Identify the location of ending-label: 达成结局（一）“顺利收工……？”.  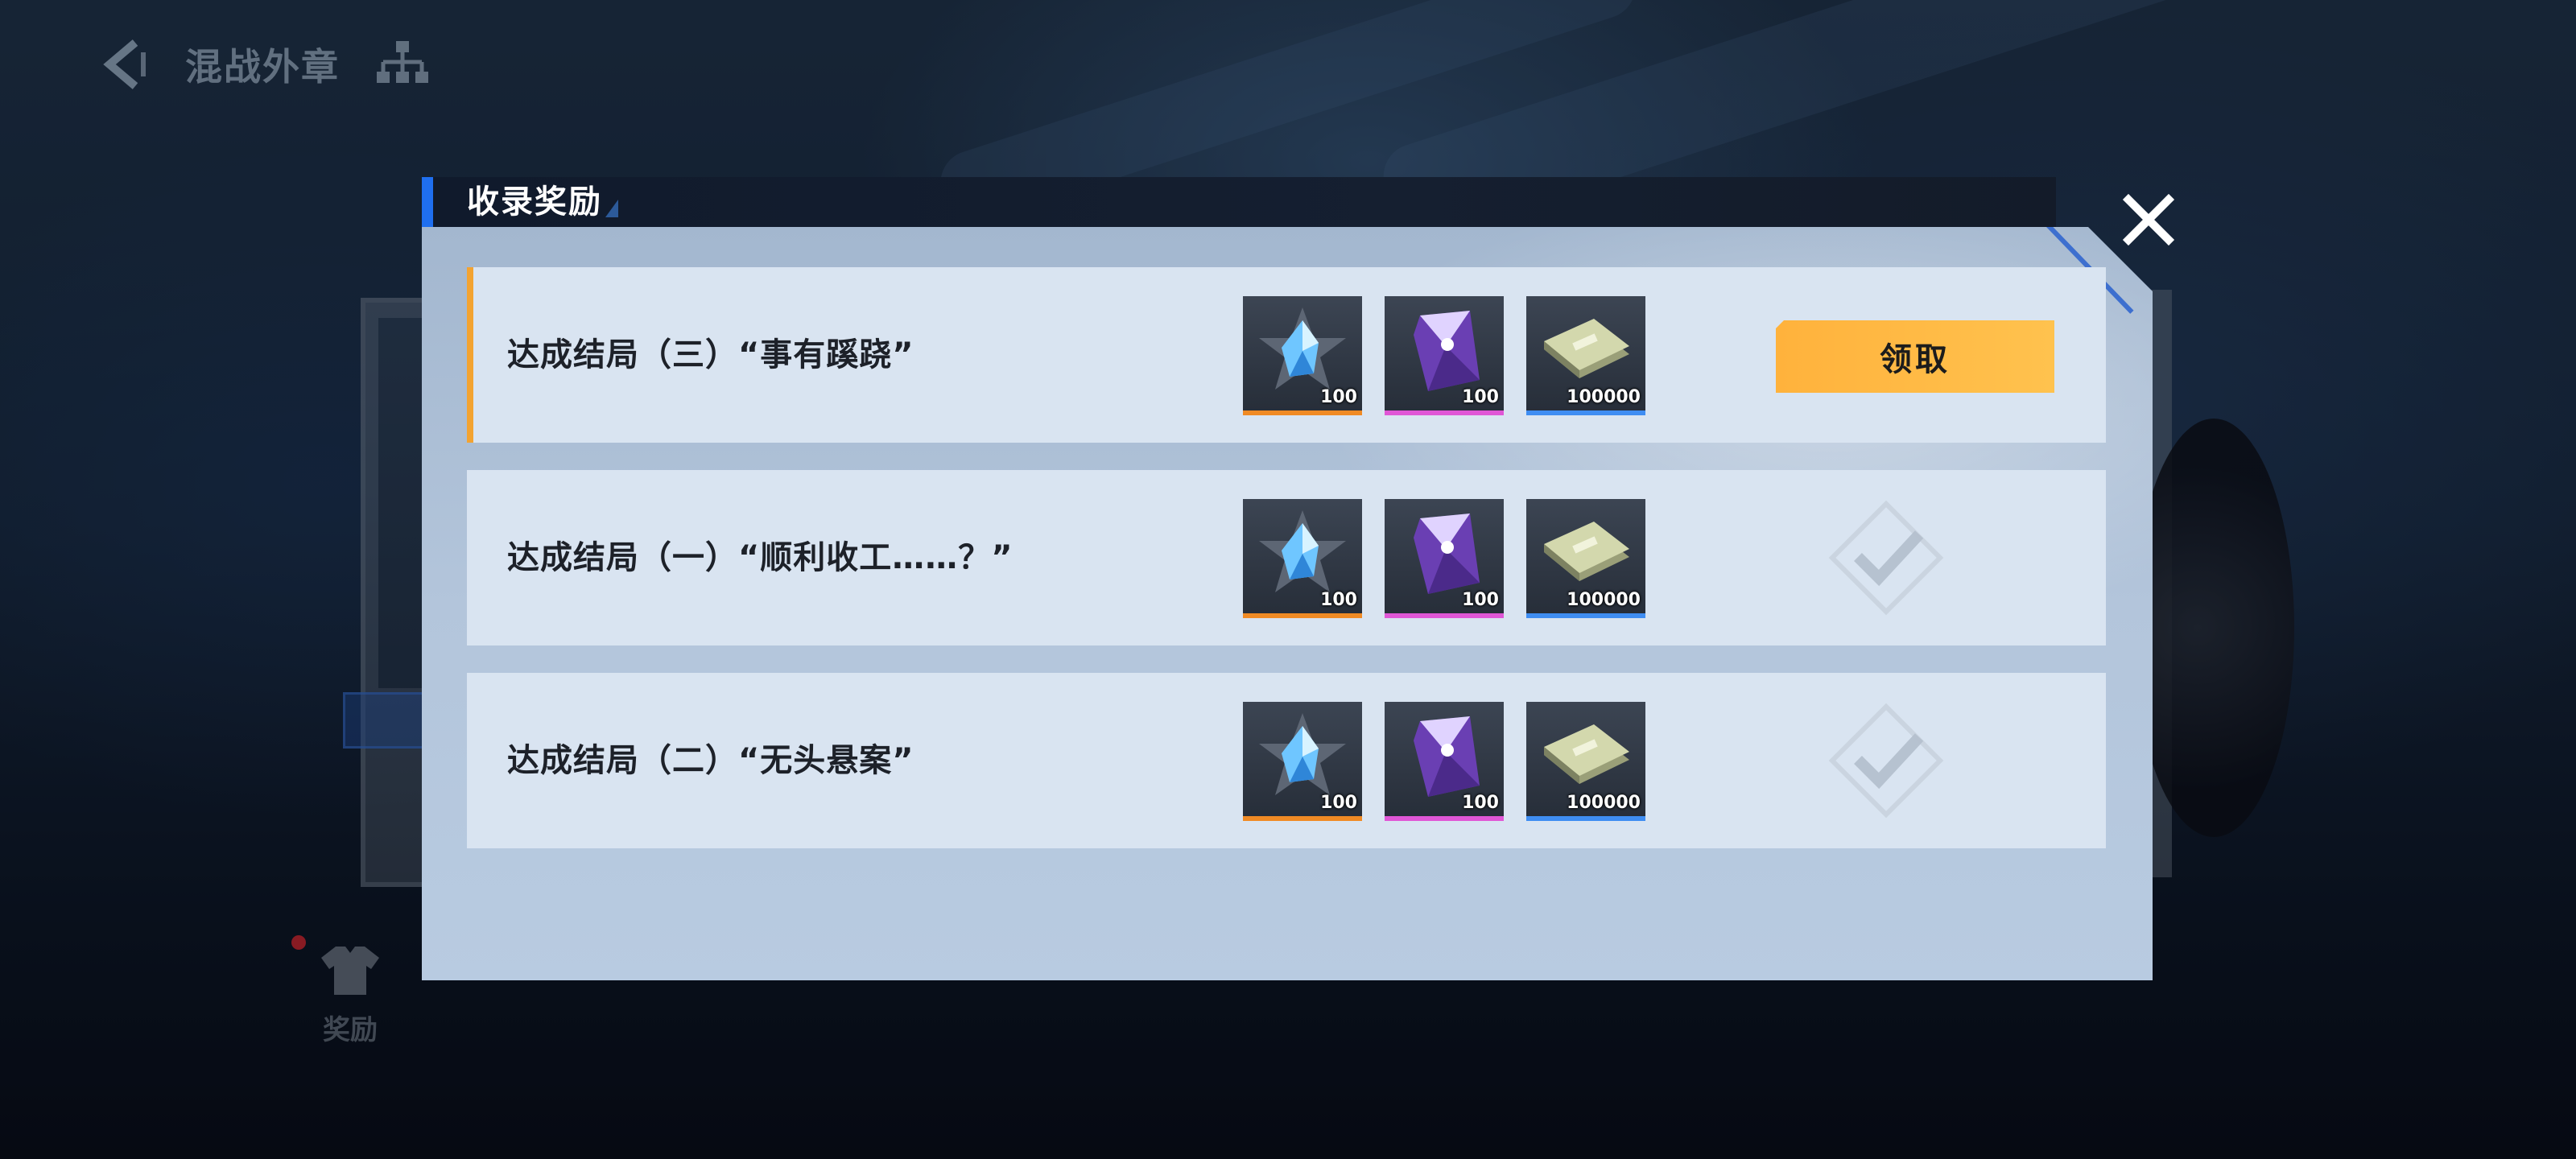
(760, 557).